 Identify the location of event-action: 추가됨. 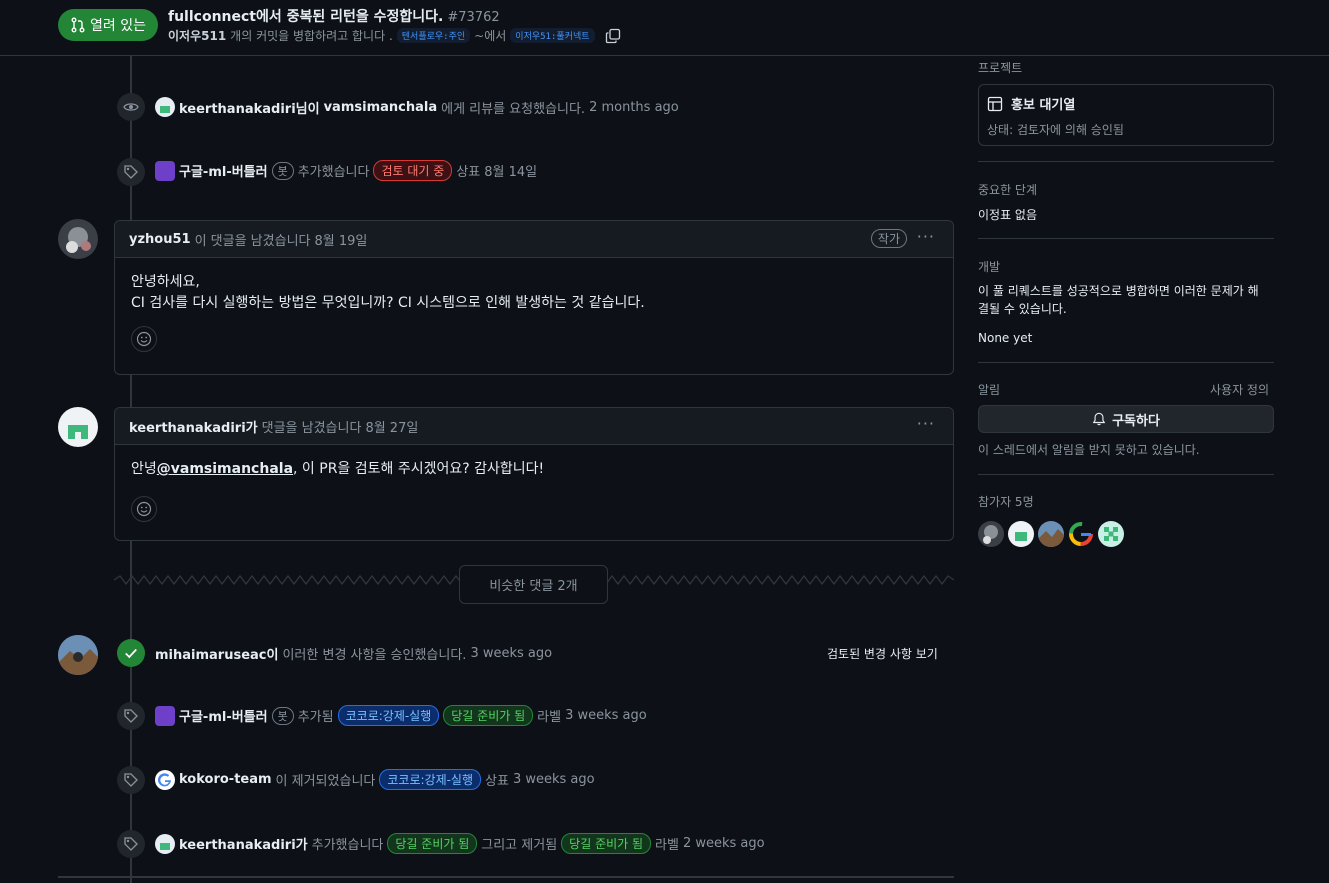
(315, 717).